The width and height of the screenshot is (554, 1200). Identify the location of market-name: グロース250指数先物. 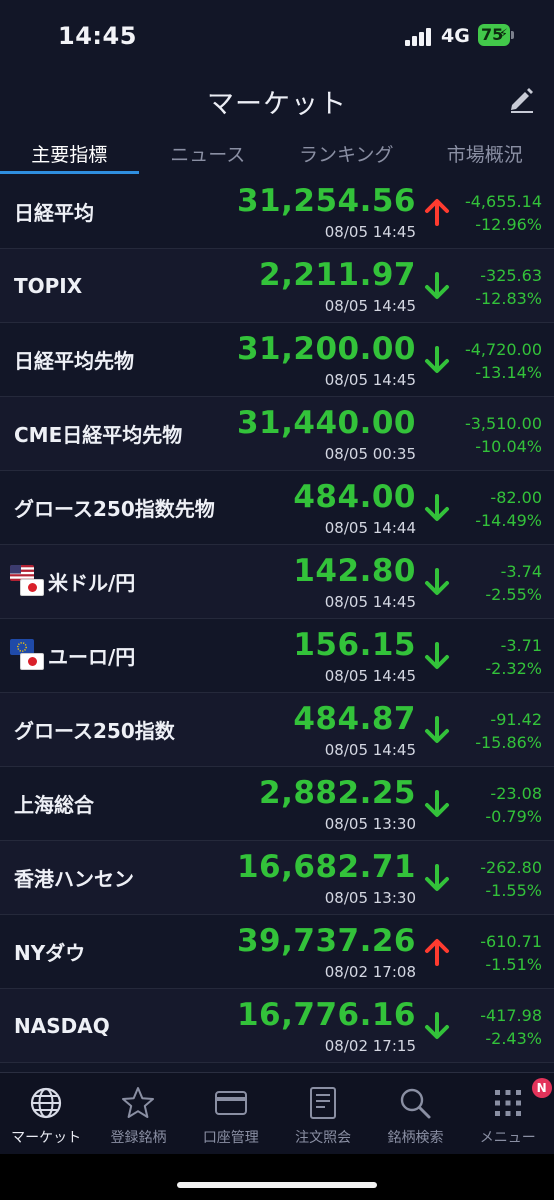
(114, 509).